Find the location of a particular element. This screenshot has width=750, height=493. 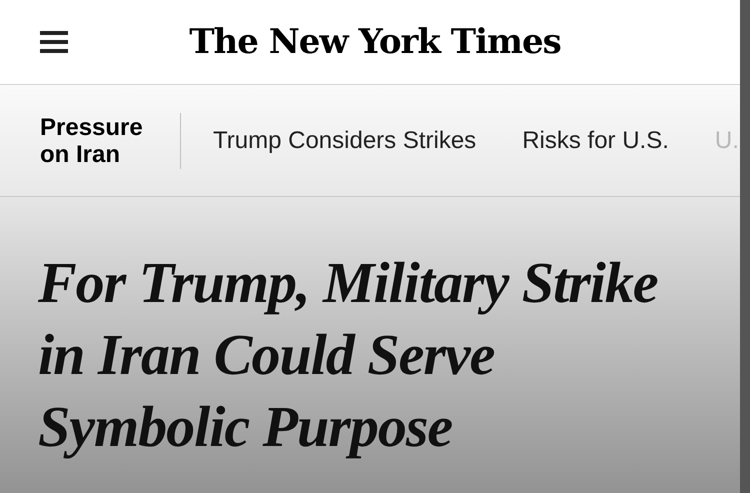

site-logo: The New York Times is located at coordinates (375, 42).